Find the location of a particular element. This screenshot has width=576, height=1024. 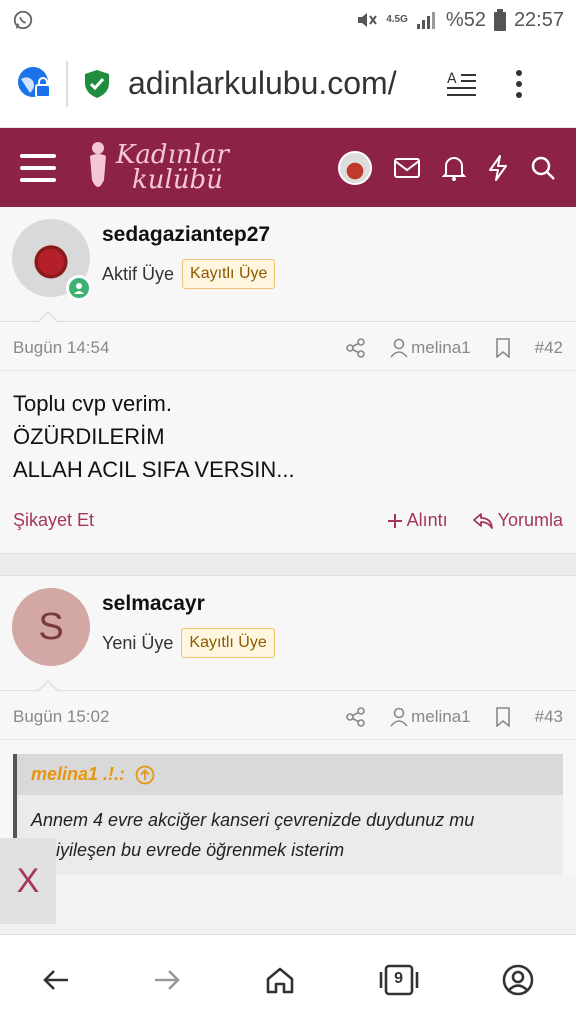

logo-line1: Kadınlar is located at coordinates (172, 154).